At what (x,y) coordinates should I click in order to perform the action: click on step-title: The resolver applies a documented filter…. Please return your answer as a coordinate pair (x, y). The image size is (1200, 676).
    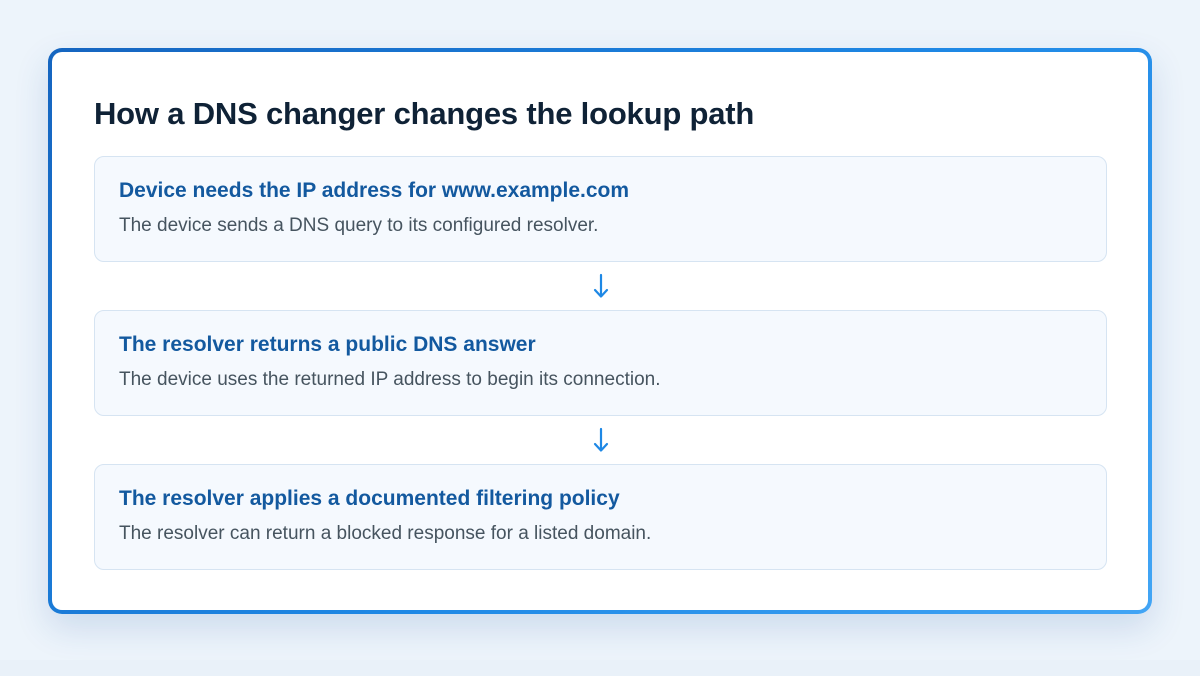
    Looking at the image, I should click on (369, 498).